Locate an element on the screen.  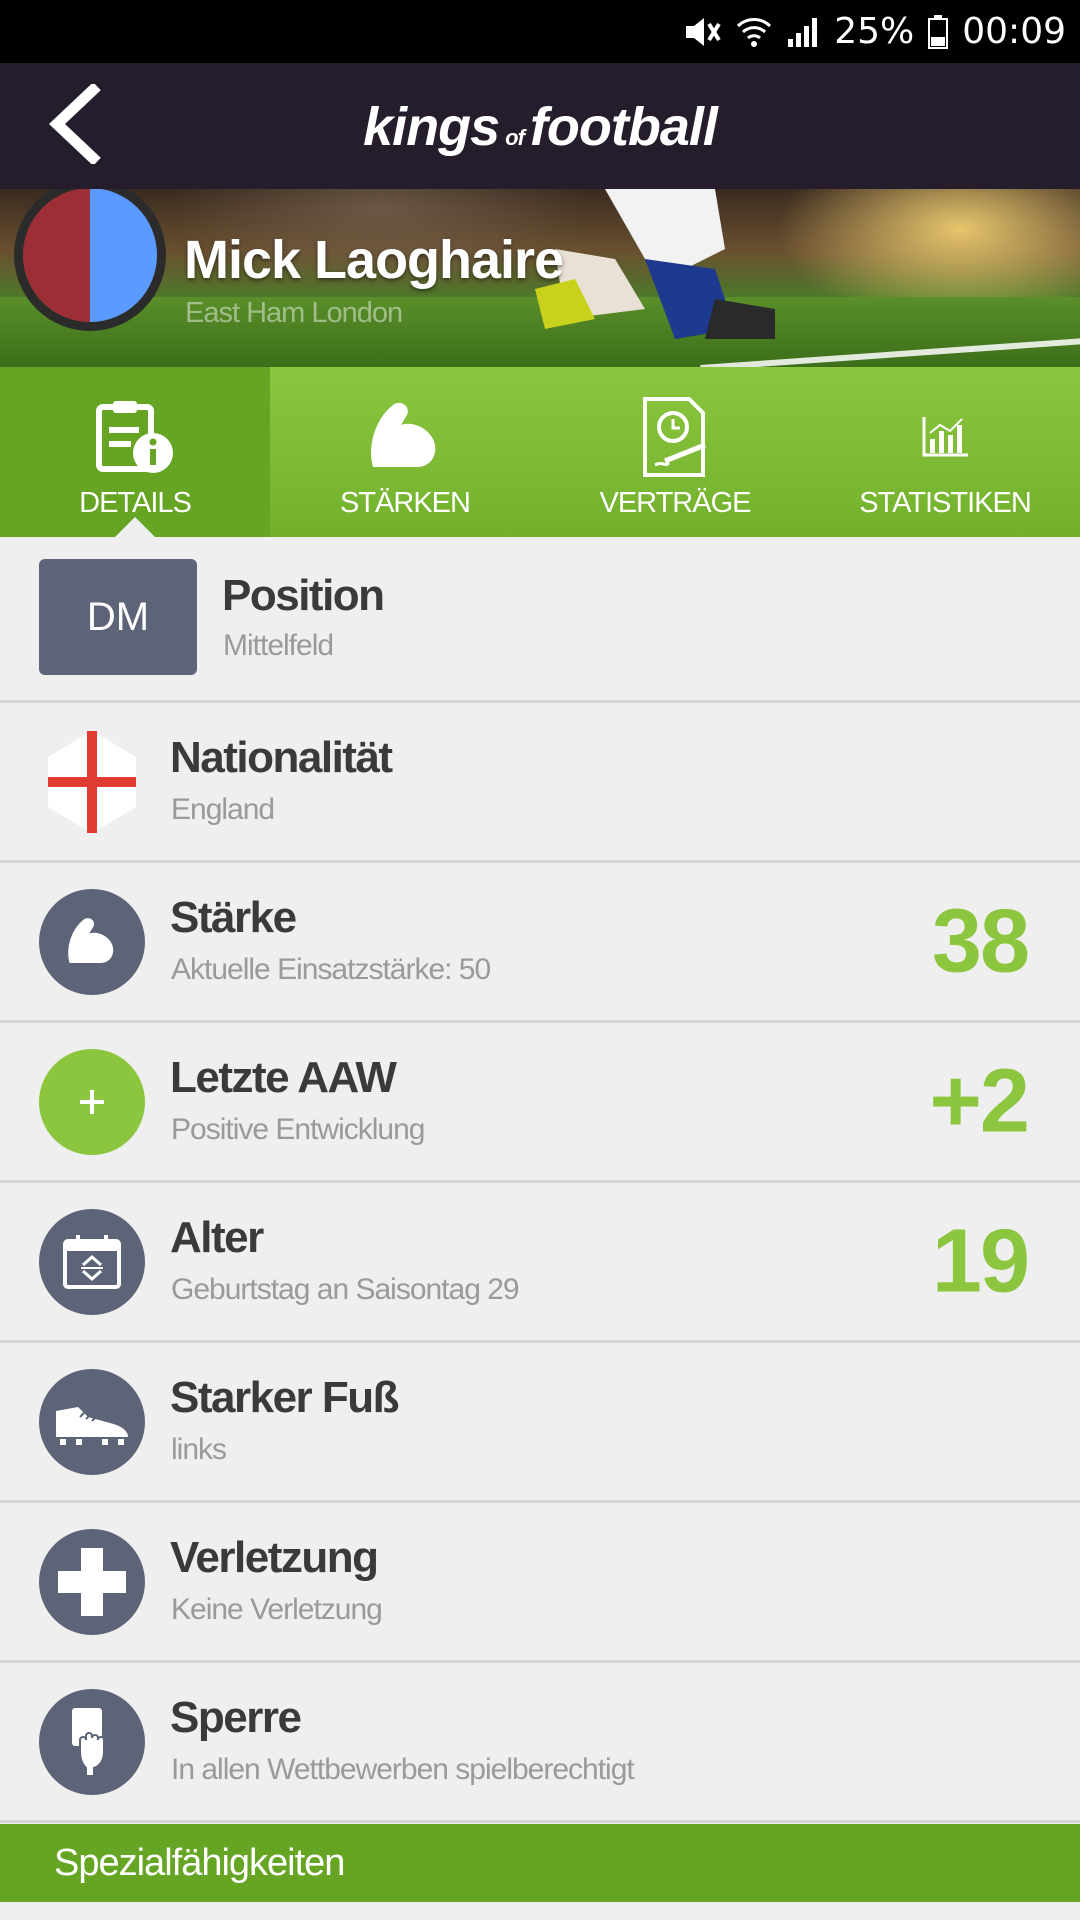
player-hero-banner: Mick Laoghaire East Ham London is located at coordinates (540, 278).